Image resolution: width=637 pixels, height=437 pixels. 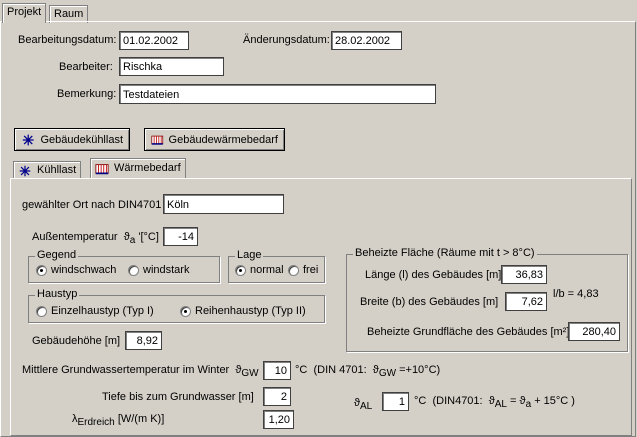 What do you see at coordinates (24, 13) in the screenshot?
I see `tab-projekt: Projekt` at bounding box center [24, 13].